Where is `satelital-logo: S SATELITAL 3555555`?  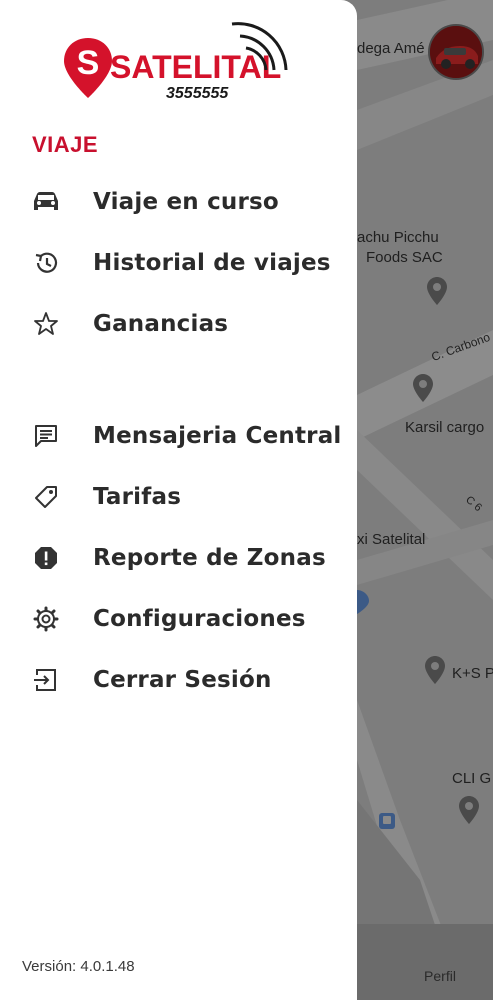
satelital-logo: S SATELITAL 3555555 is located at coordinates (180, 60).